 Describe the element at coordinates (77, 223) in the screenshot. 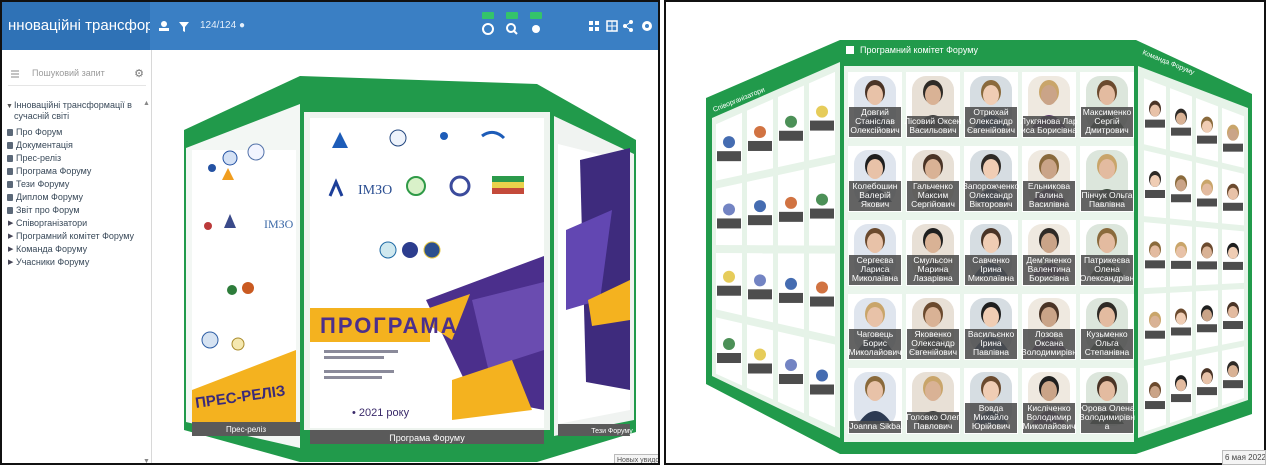

I see `sidebar-item: ▶ Співорганізатори` at that location.